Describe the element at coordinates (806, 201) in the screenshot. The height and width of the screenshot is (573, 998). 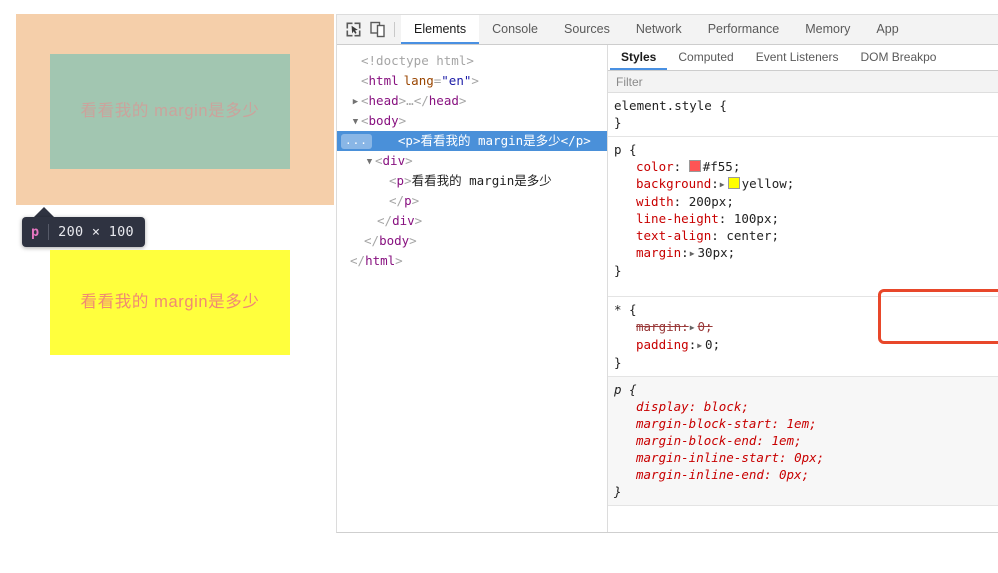
I see `declaration-width: width: 200px;` at that location.